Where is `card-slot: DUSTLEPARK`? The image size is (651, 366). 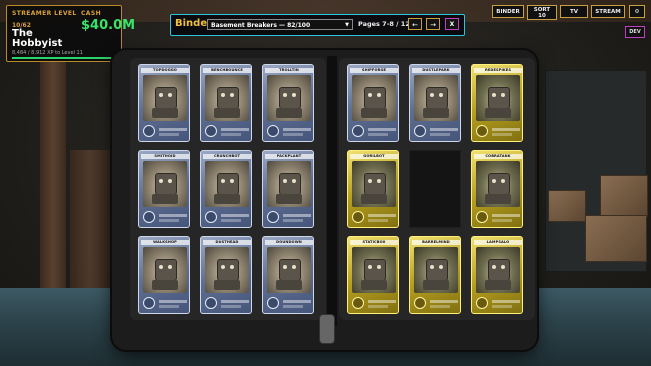 card-slot: DUSTLEPARK is located at coordinates (435, 103).